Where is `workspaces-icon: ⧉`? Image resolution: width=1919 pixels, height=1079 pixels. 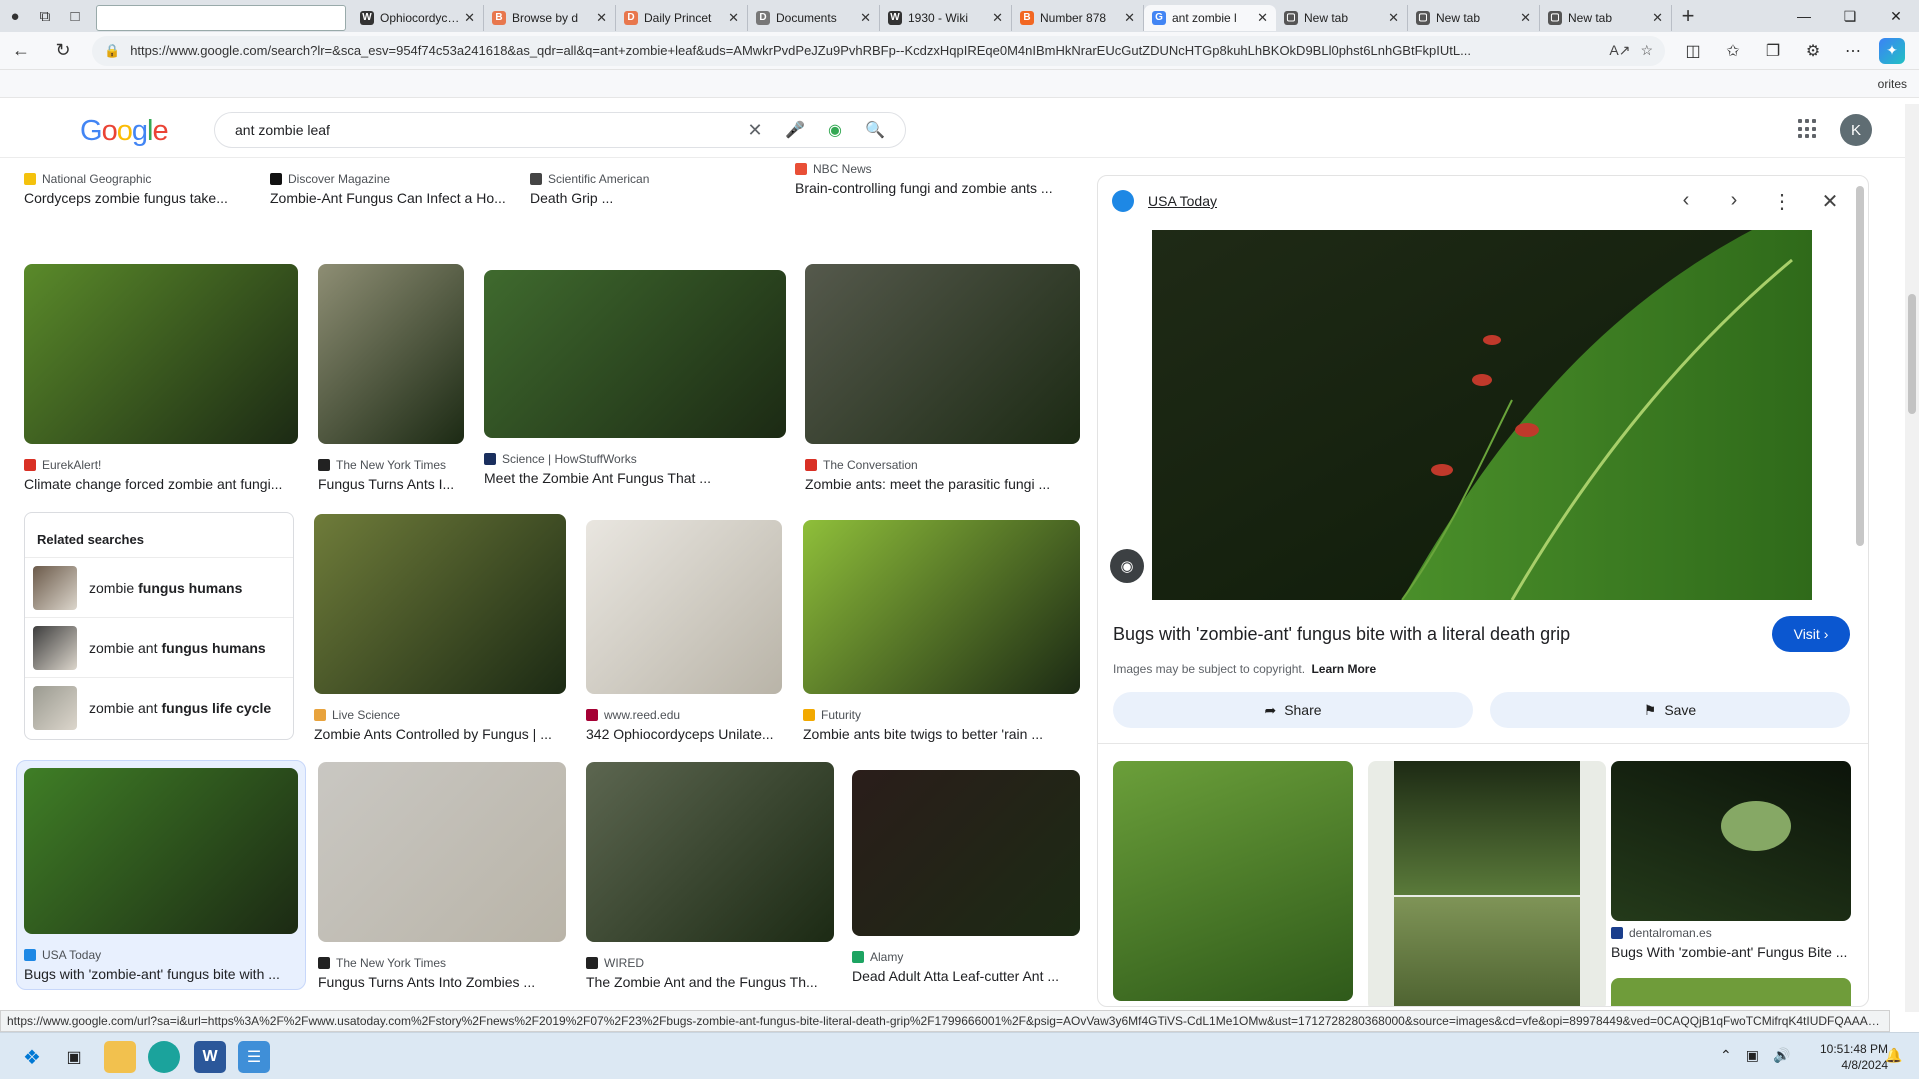 workspaces-icon: ⧉ is located at coordinates (45, 16).